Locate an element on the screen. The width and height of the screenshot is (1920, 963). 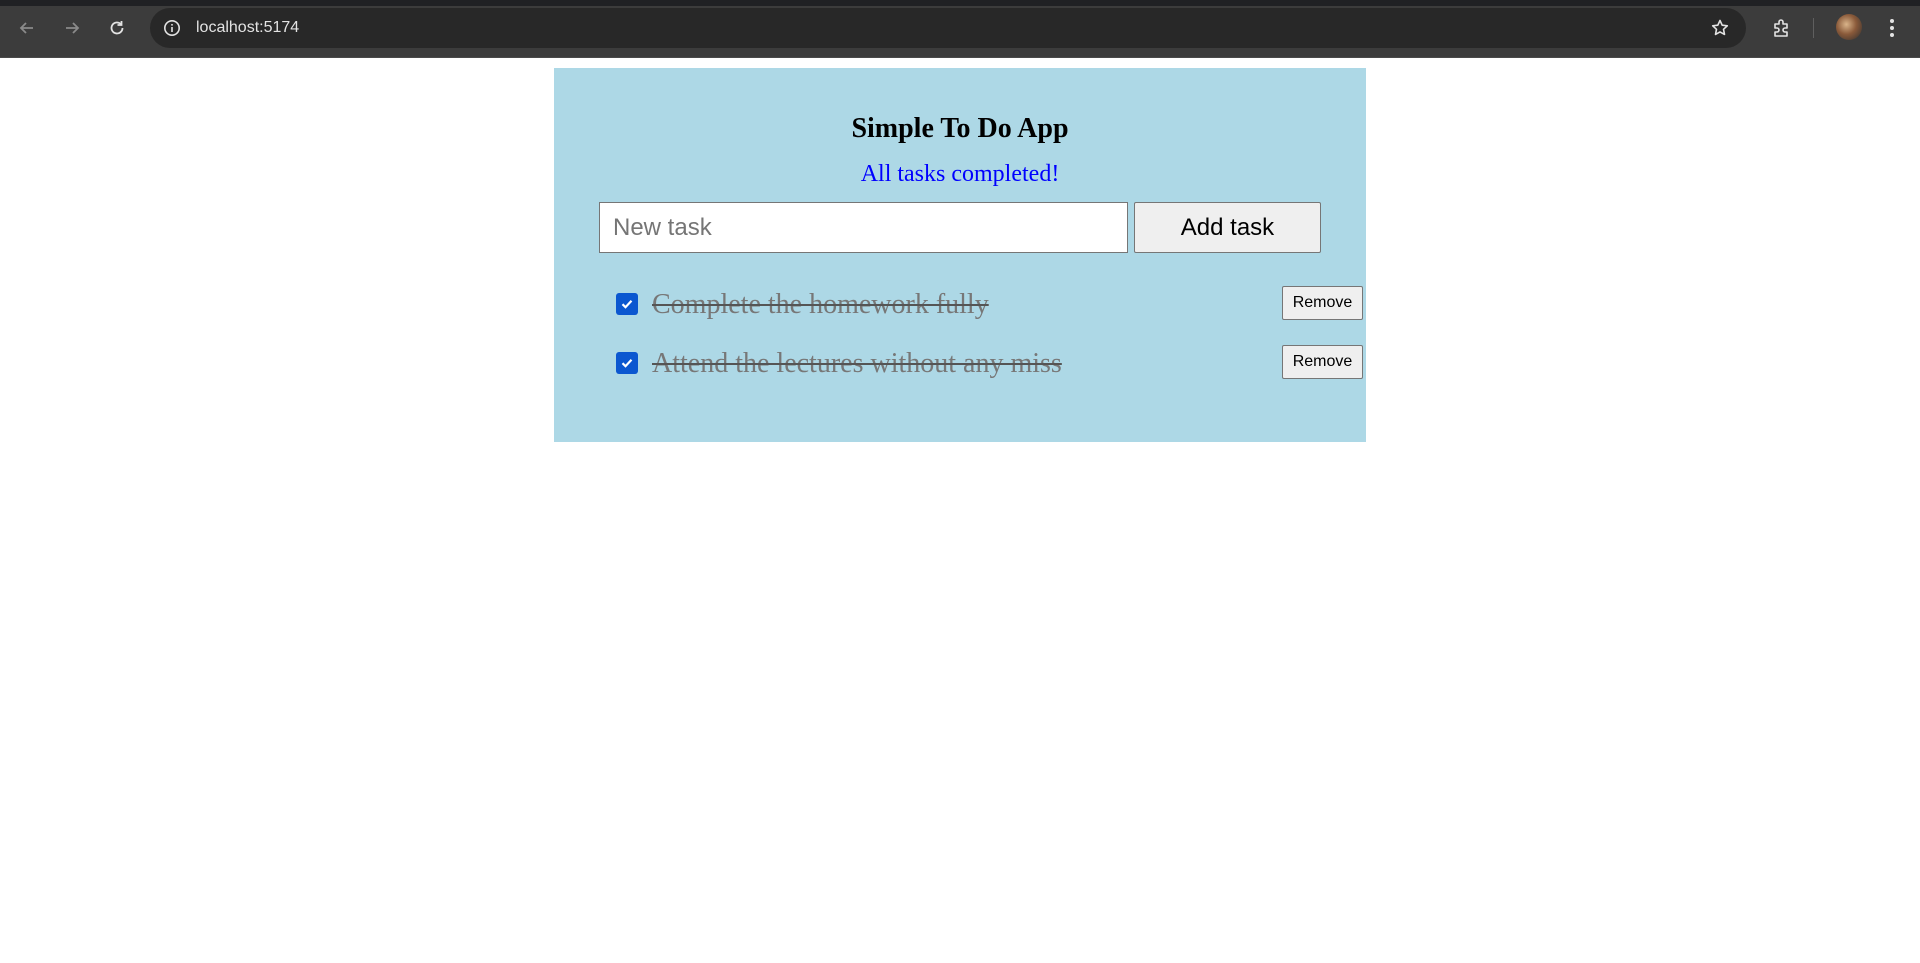
new-task-input is located at coordinates (863, 227).